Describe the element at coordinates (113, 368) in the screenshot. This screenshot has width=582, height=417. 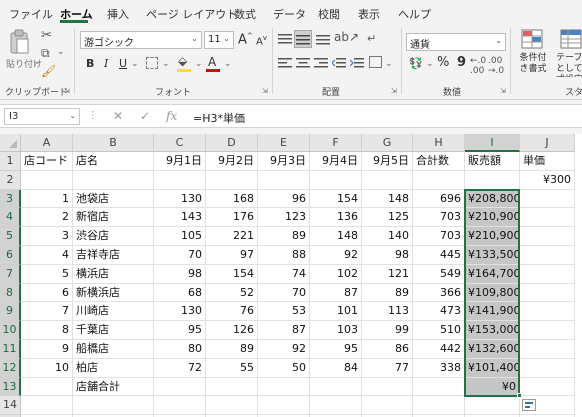
I see `store-name-cell: 柏店` at that location.